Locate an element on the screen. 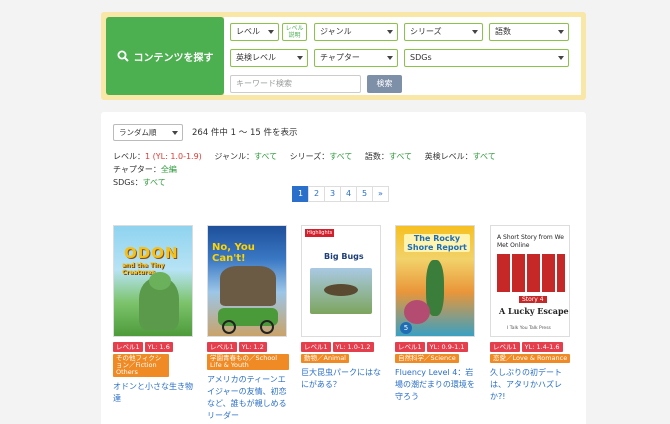 The image size is (670, 424). page-1: 1 is located at coordinates (300, 194).